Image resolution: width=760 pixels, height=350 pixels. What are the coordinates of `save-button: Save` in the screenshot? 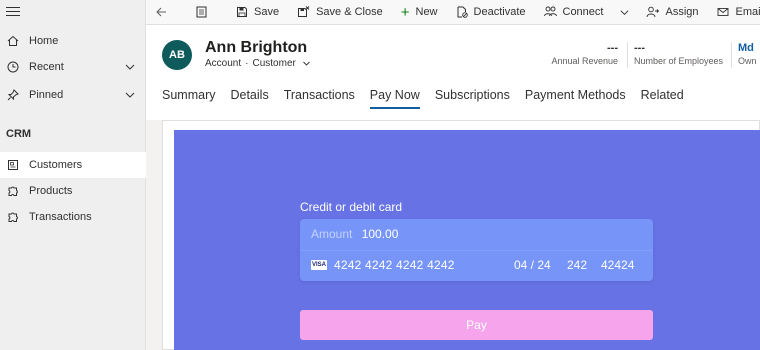 It's located at (257, 12).